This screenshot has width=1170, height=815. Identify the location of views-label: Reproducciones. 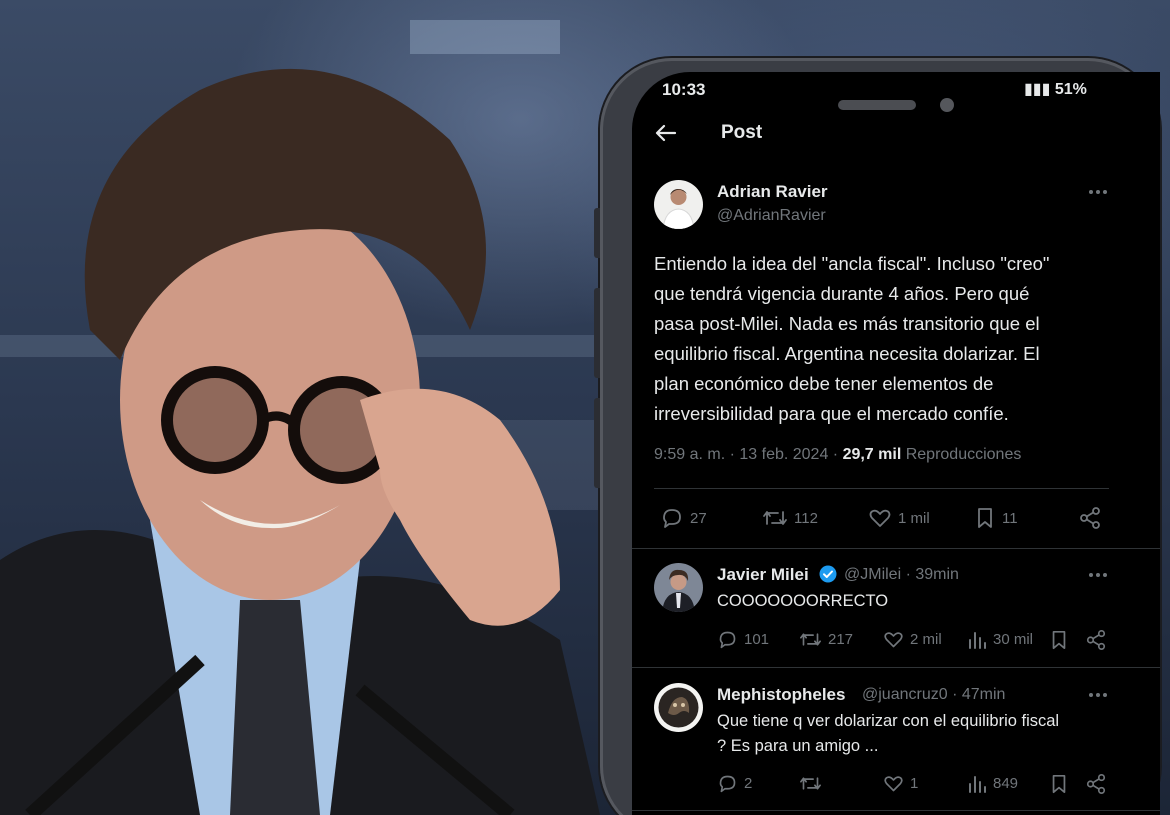
(963, 454).